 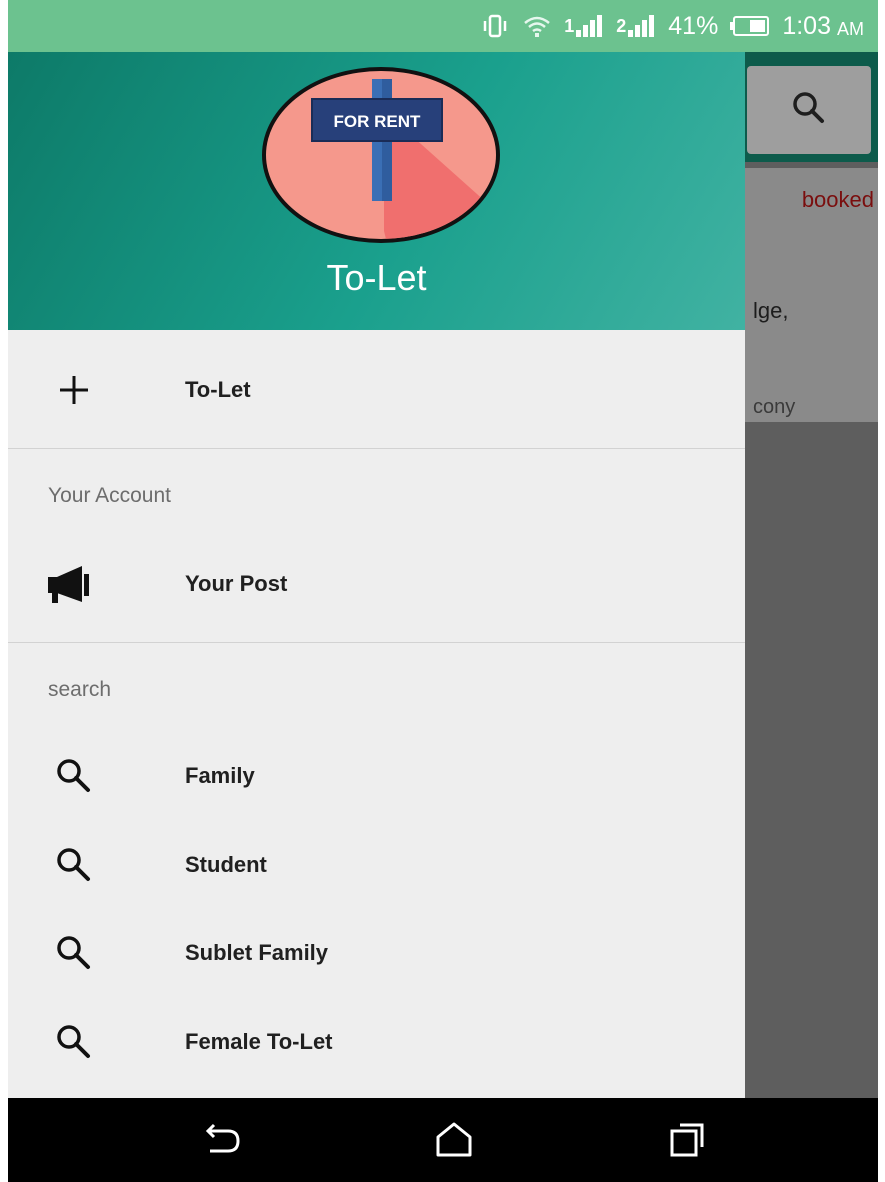 I want to click on battery-icon, so click(x=750, y=26).